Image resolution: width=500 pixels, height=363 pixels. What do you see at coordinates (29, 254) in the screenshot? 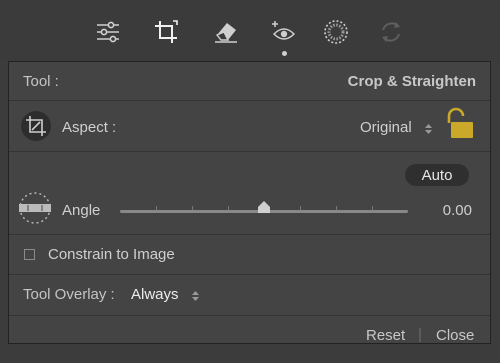
I see `constrain-checkbox` at bounding box center [29, 254].